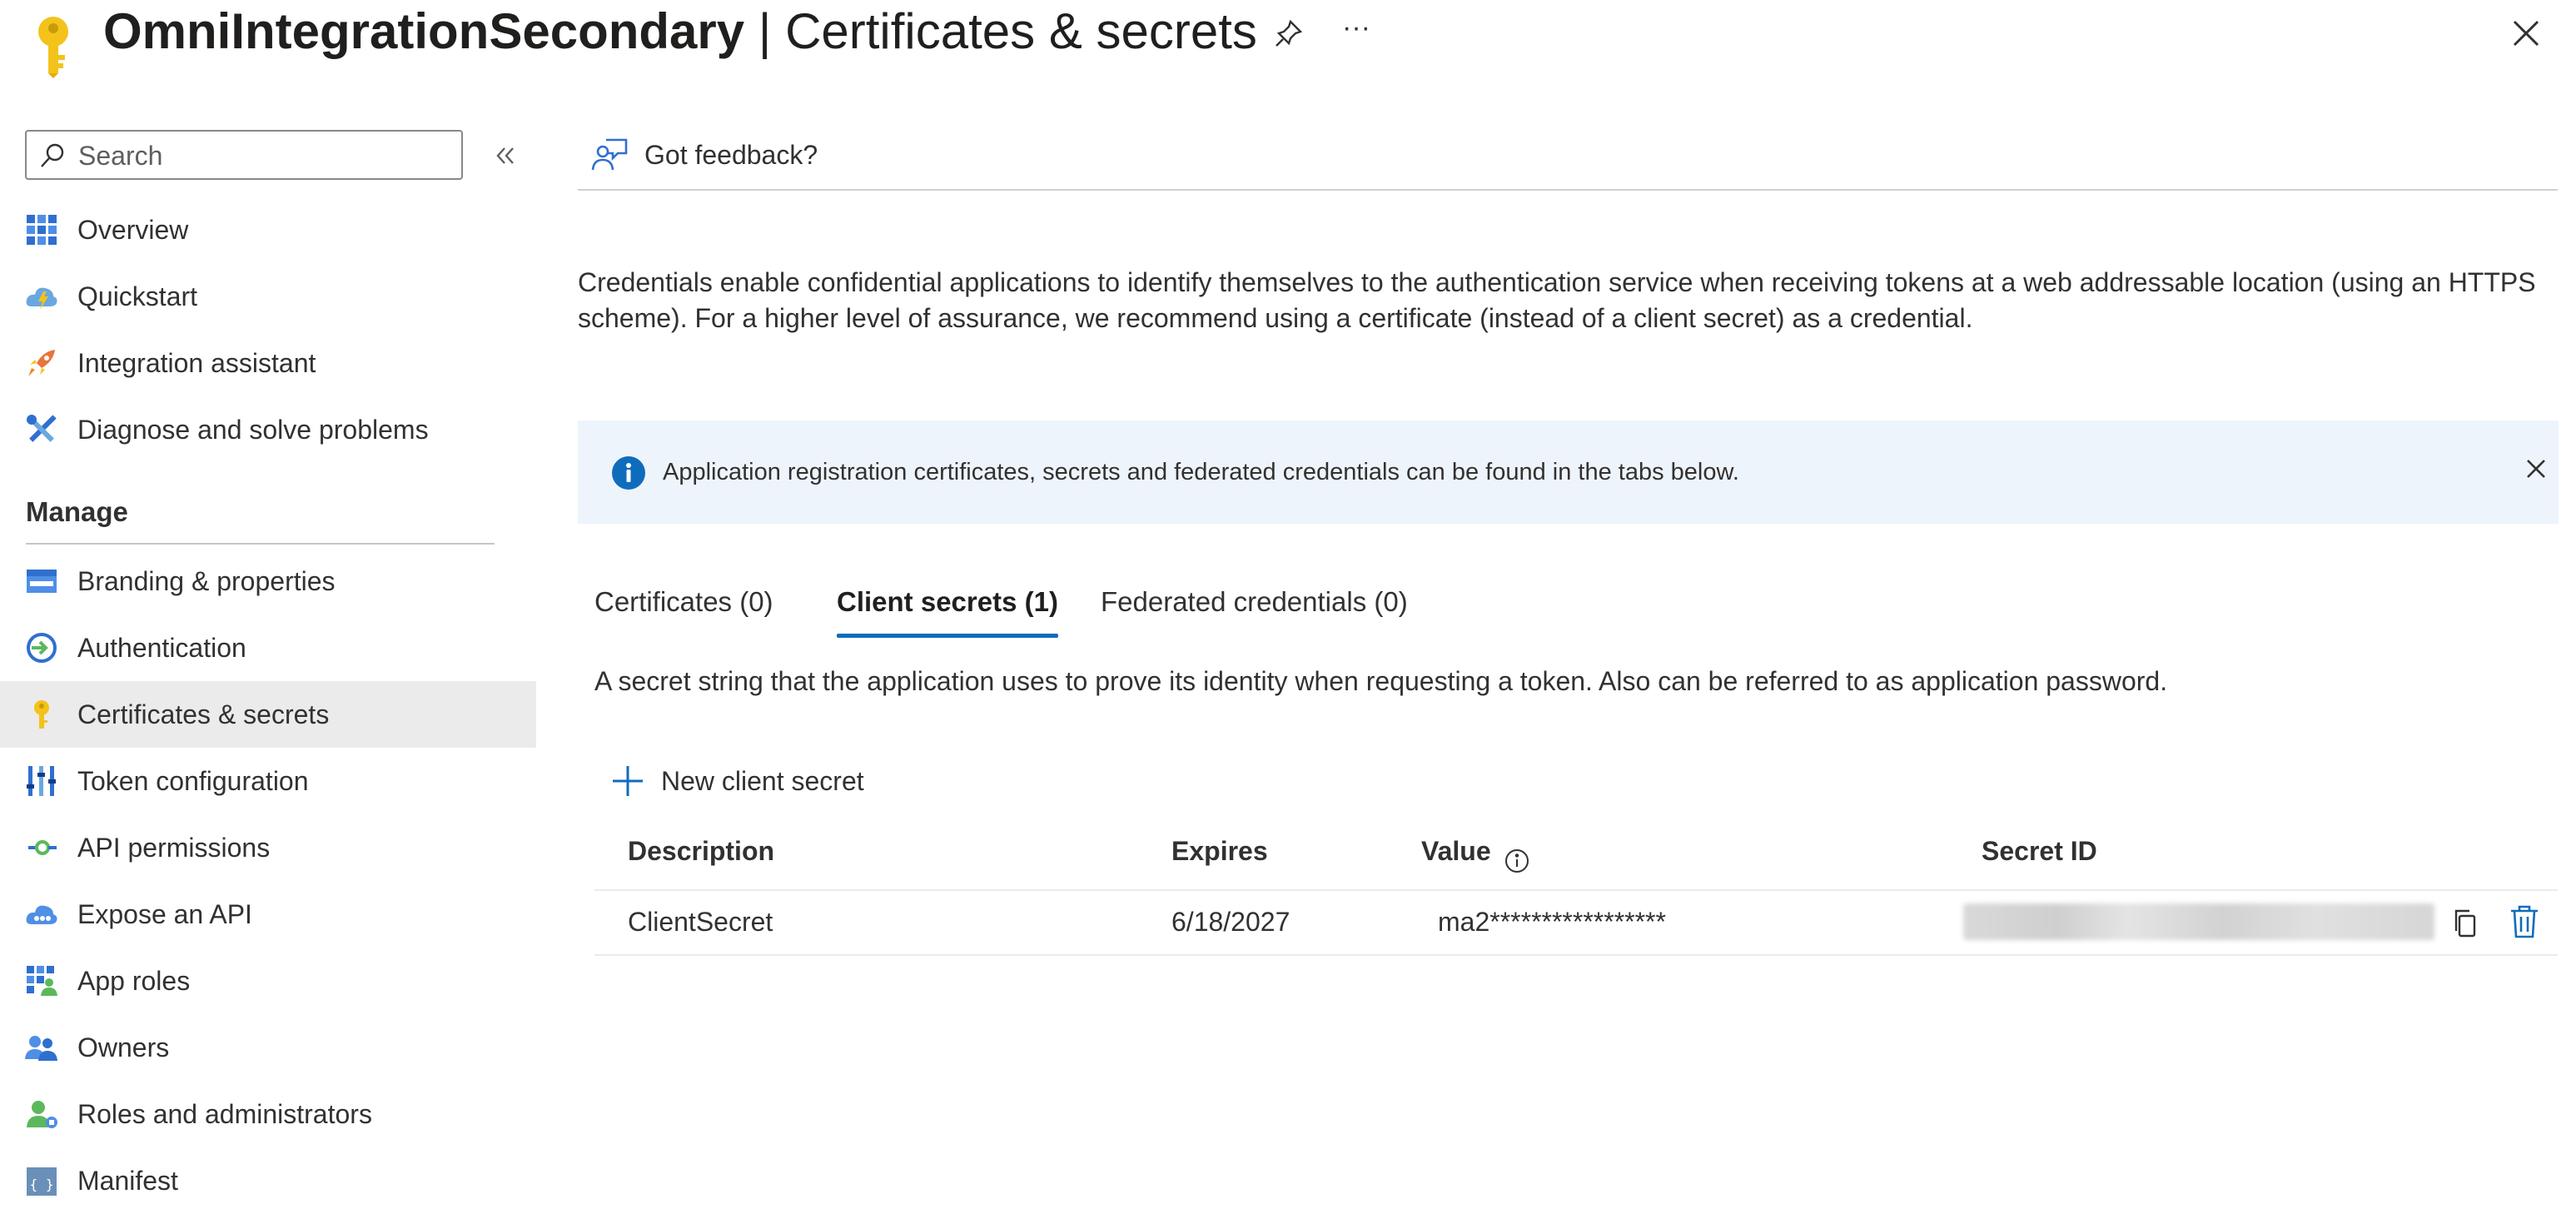  I want to click on sidebar-item-label: Certificates & secrets, so click(203, 714).